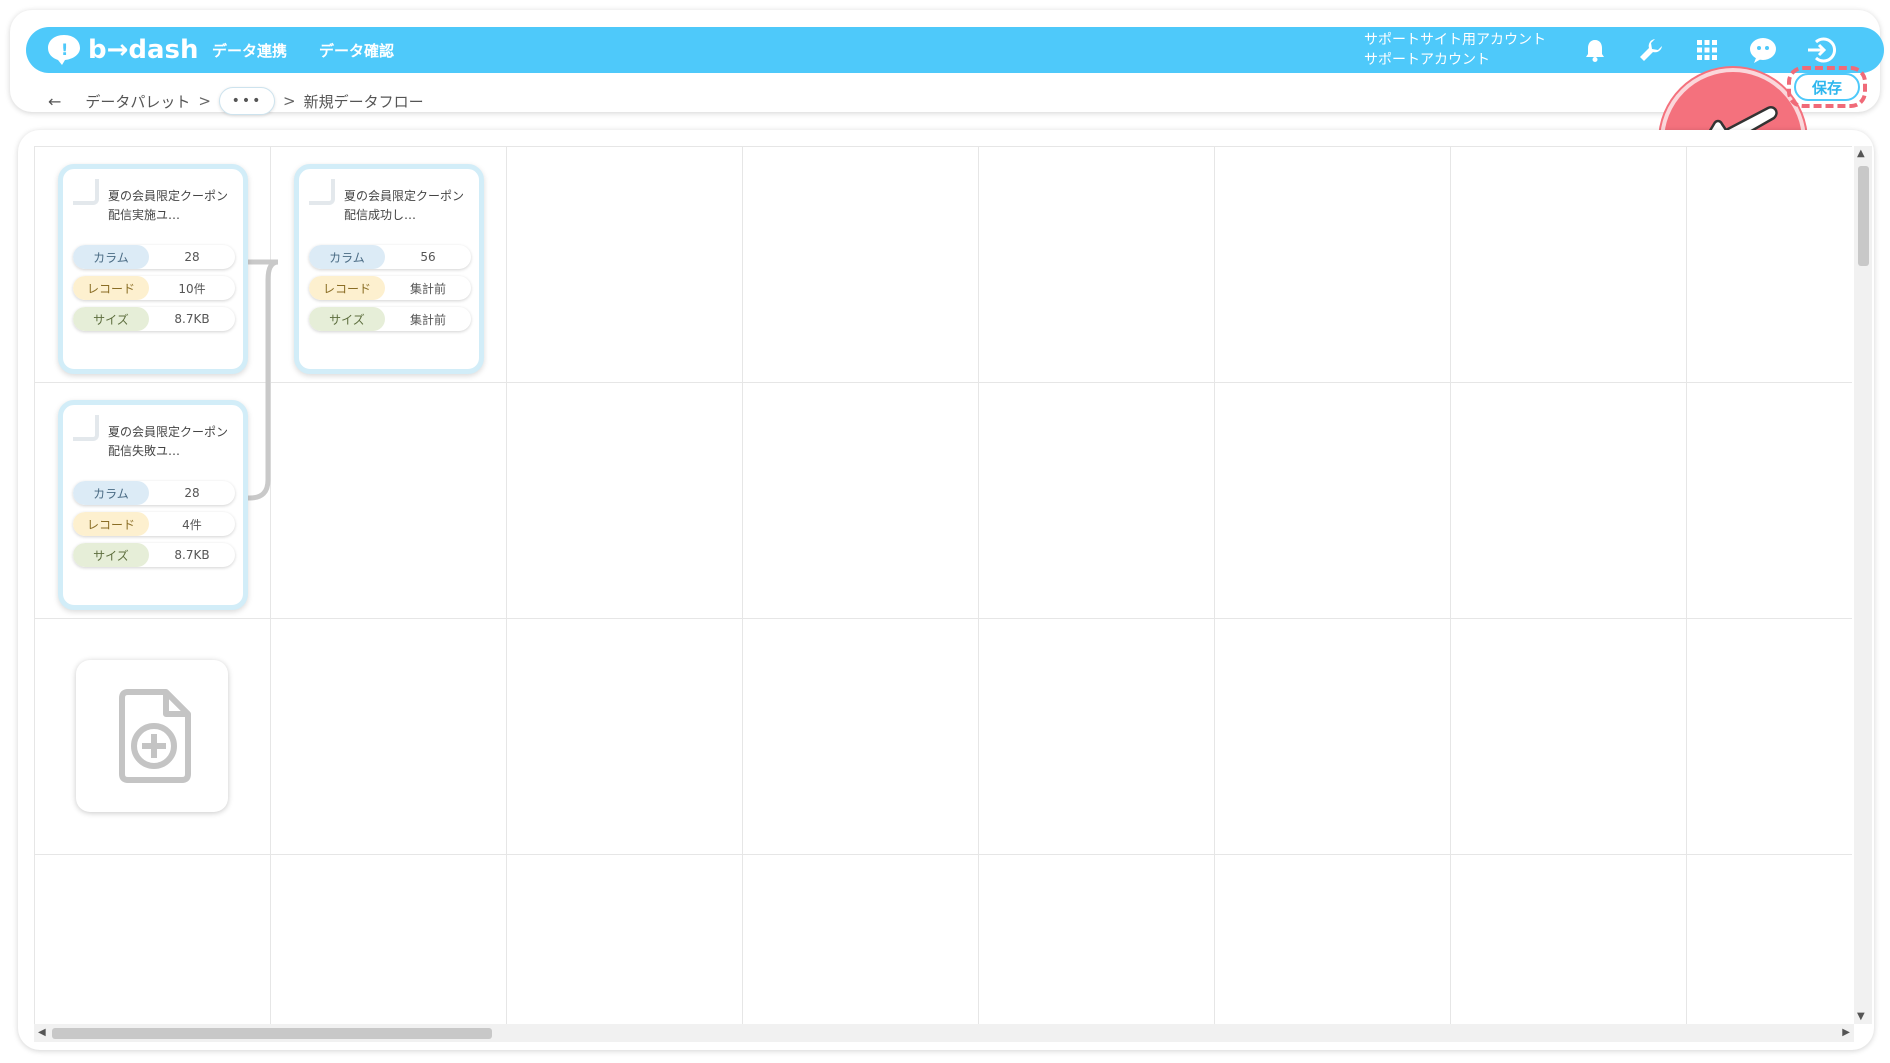 The width and height of the screenshot is (1890, 1063). What do you see at coordinates (1455, 50) in the screenshot?
I see `account-info: サポートサイト用アカウント サポートアカウント` at bounding box center [1455, 50].